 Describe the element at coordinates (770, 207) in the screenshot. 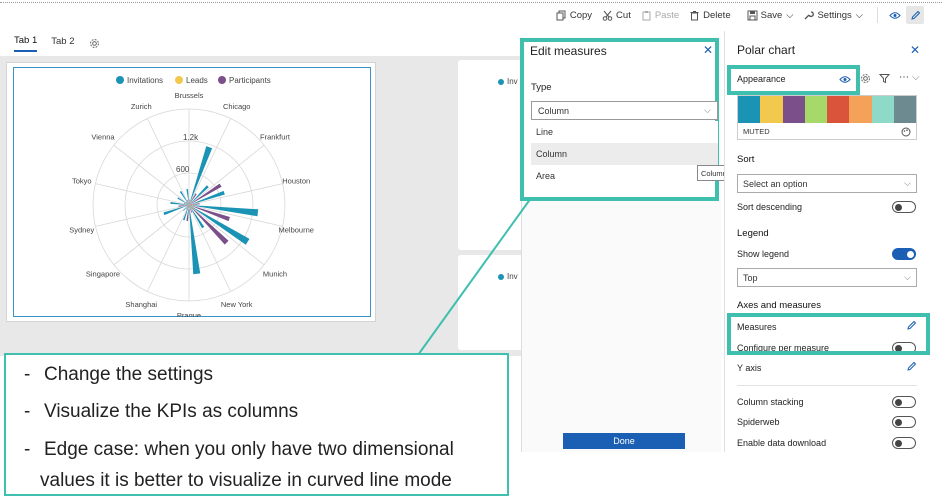

I see `sort-descending-label: Sort descending` at that location.